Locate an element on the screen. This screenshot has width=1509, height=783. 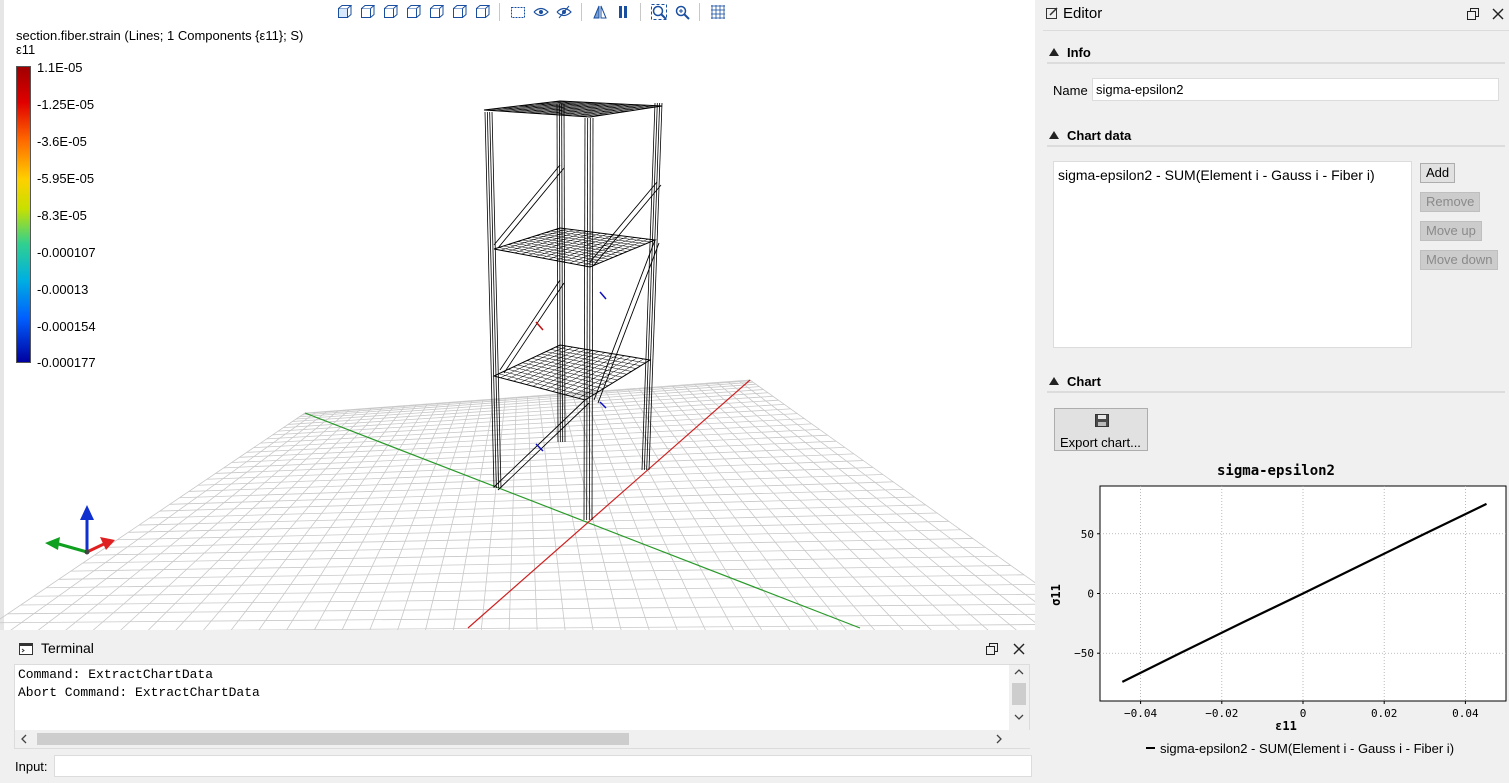
back-view-icon is located at coordinates (389, 12).